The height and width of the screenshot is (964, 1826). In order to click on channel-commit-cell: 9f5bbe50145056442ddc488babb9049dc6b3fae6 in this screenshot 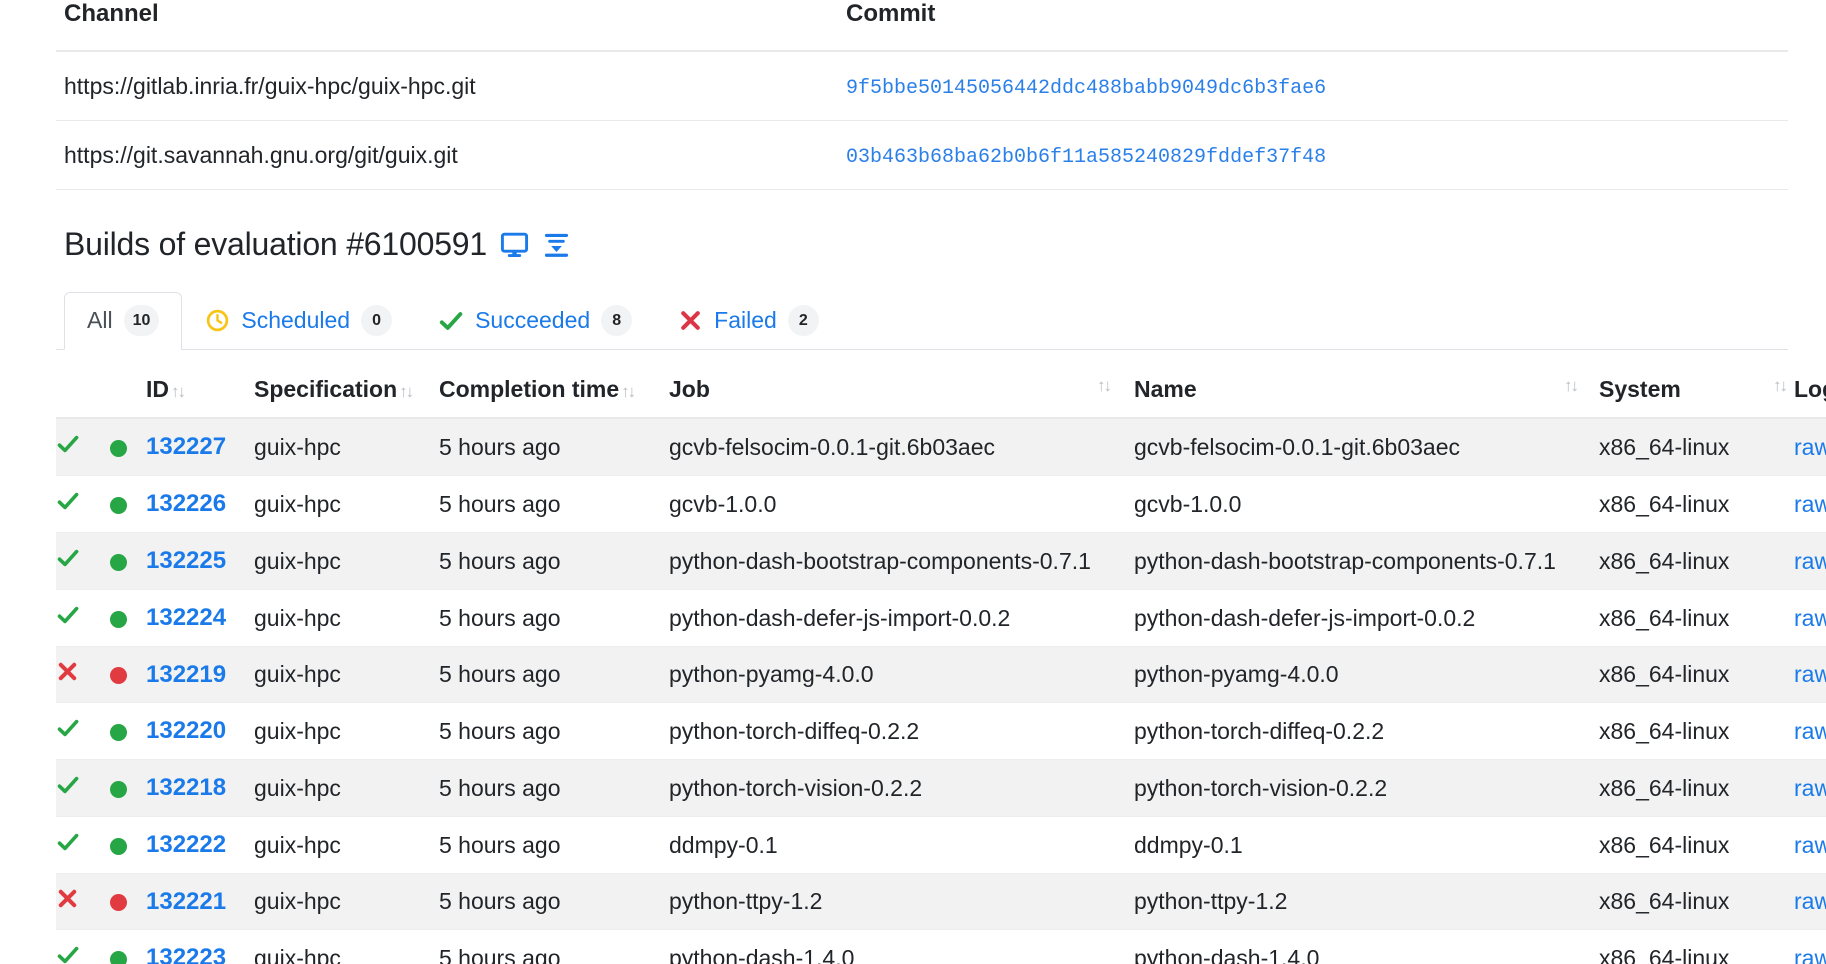, I will do `click(1317, 86)`.